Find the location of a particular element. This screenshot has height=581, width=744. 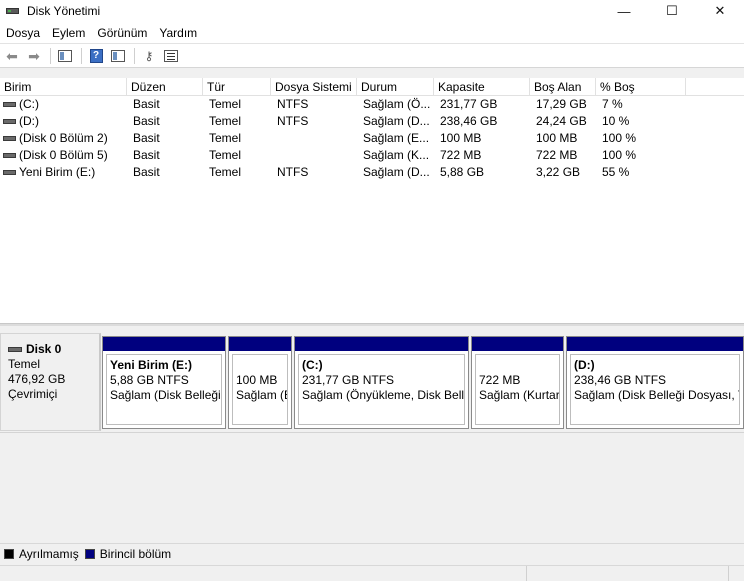

partition-status: Sağlam (Disk Belleği is located at coordinates (165, 395).